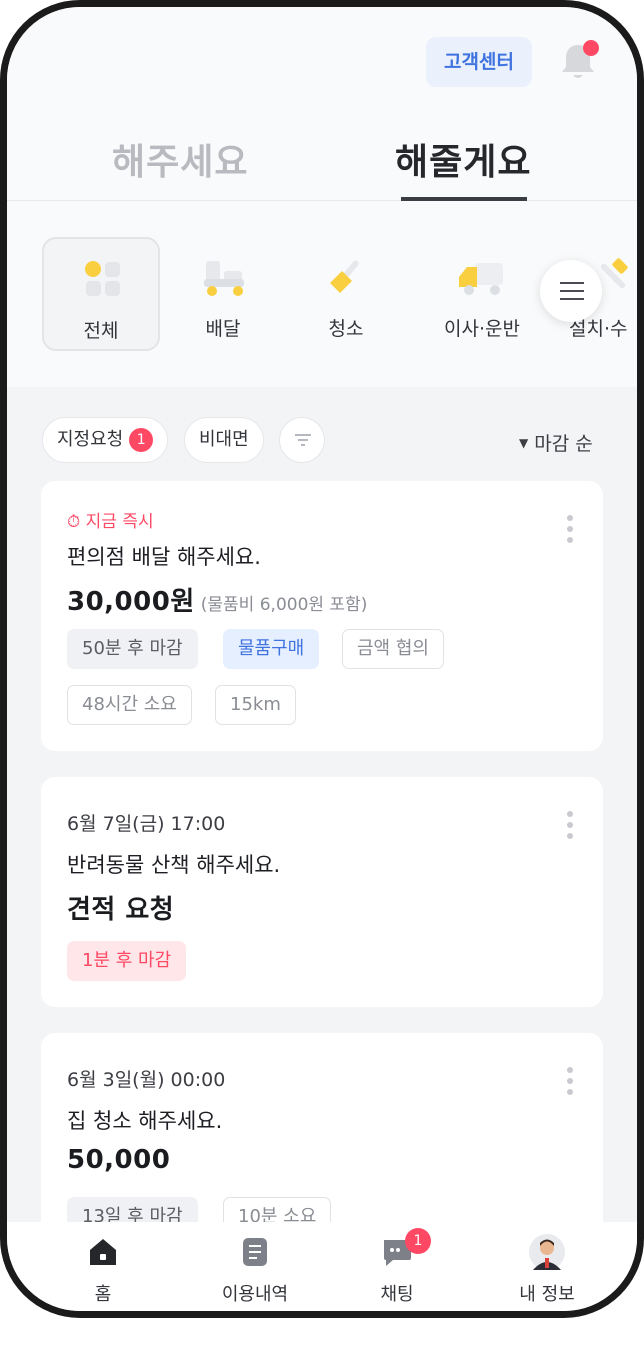  Describe the element at coordinates (132, 649) in the screenshot. I see `deadline-tag: 50분 후 마감` at that location.